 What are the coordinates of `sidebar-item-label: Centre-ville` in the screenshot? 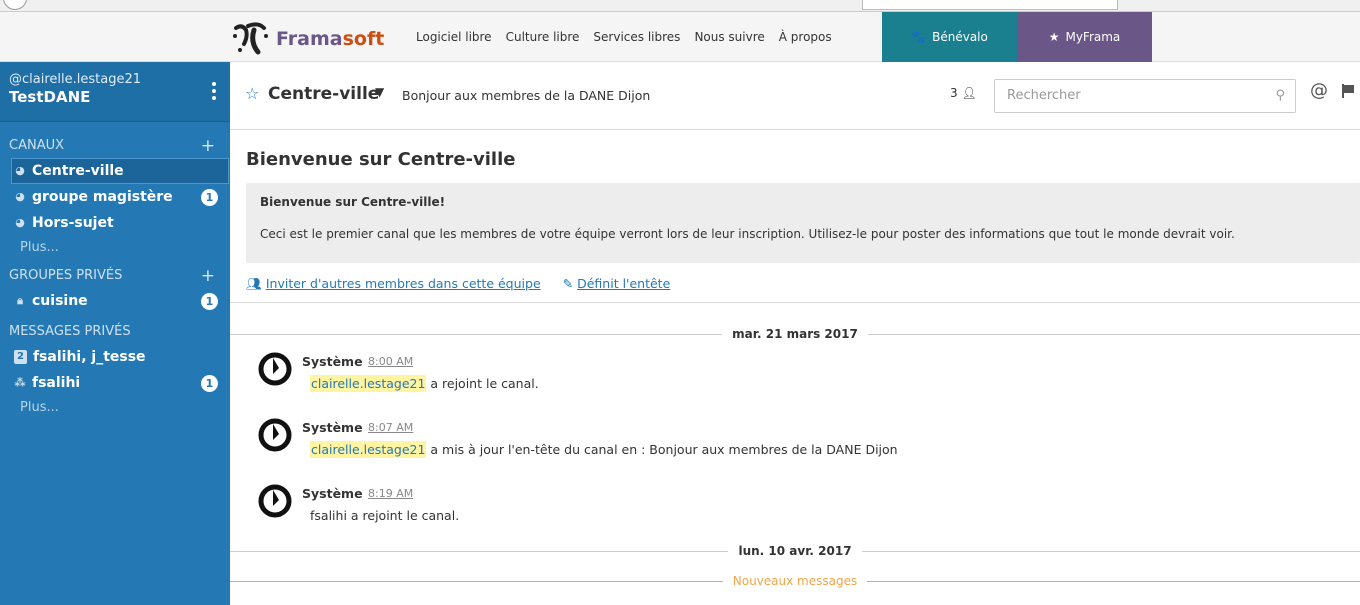 It's located at (78, 171).